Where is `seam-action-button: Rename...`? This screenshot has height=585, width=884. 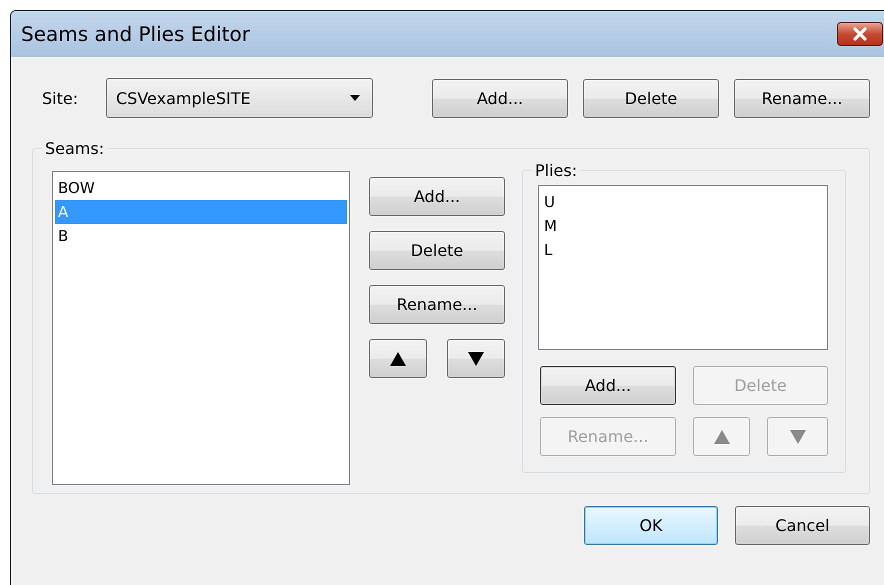 seam-action-button: Rename... is located at coordinates (437, 304).